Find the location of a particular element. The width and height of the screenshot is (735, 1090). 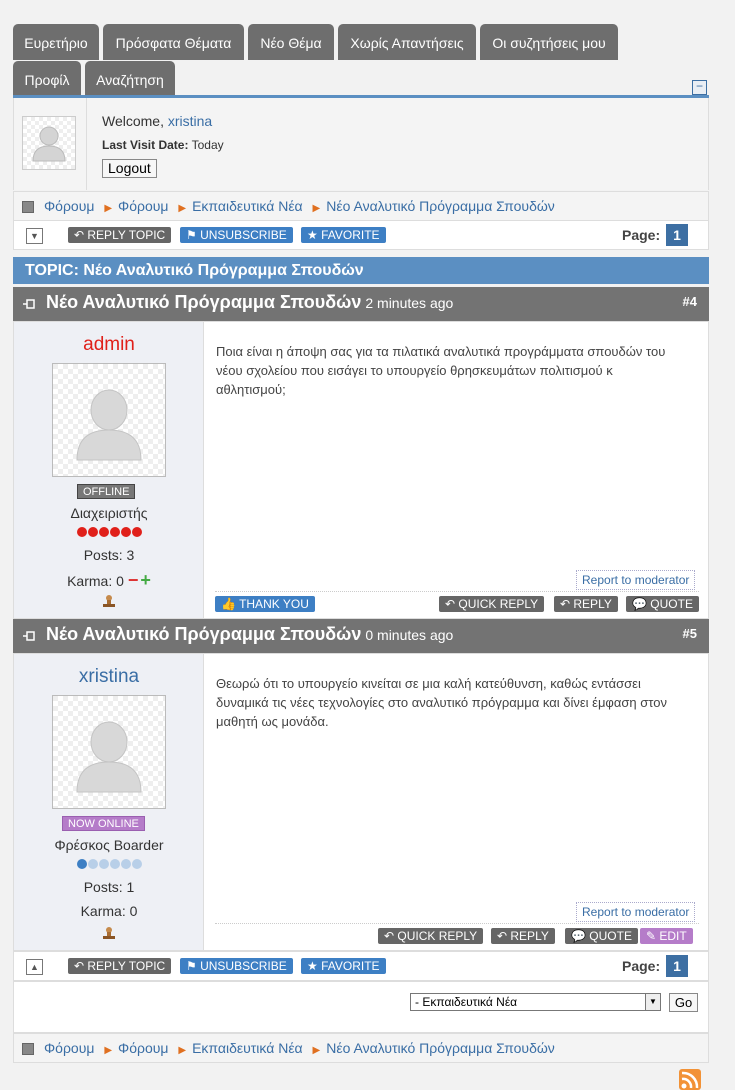

author-rank: Διαχειριστής is located at coordinates (109, 513).